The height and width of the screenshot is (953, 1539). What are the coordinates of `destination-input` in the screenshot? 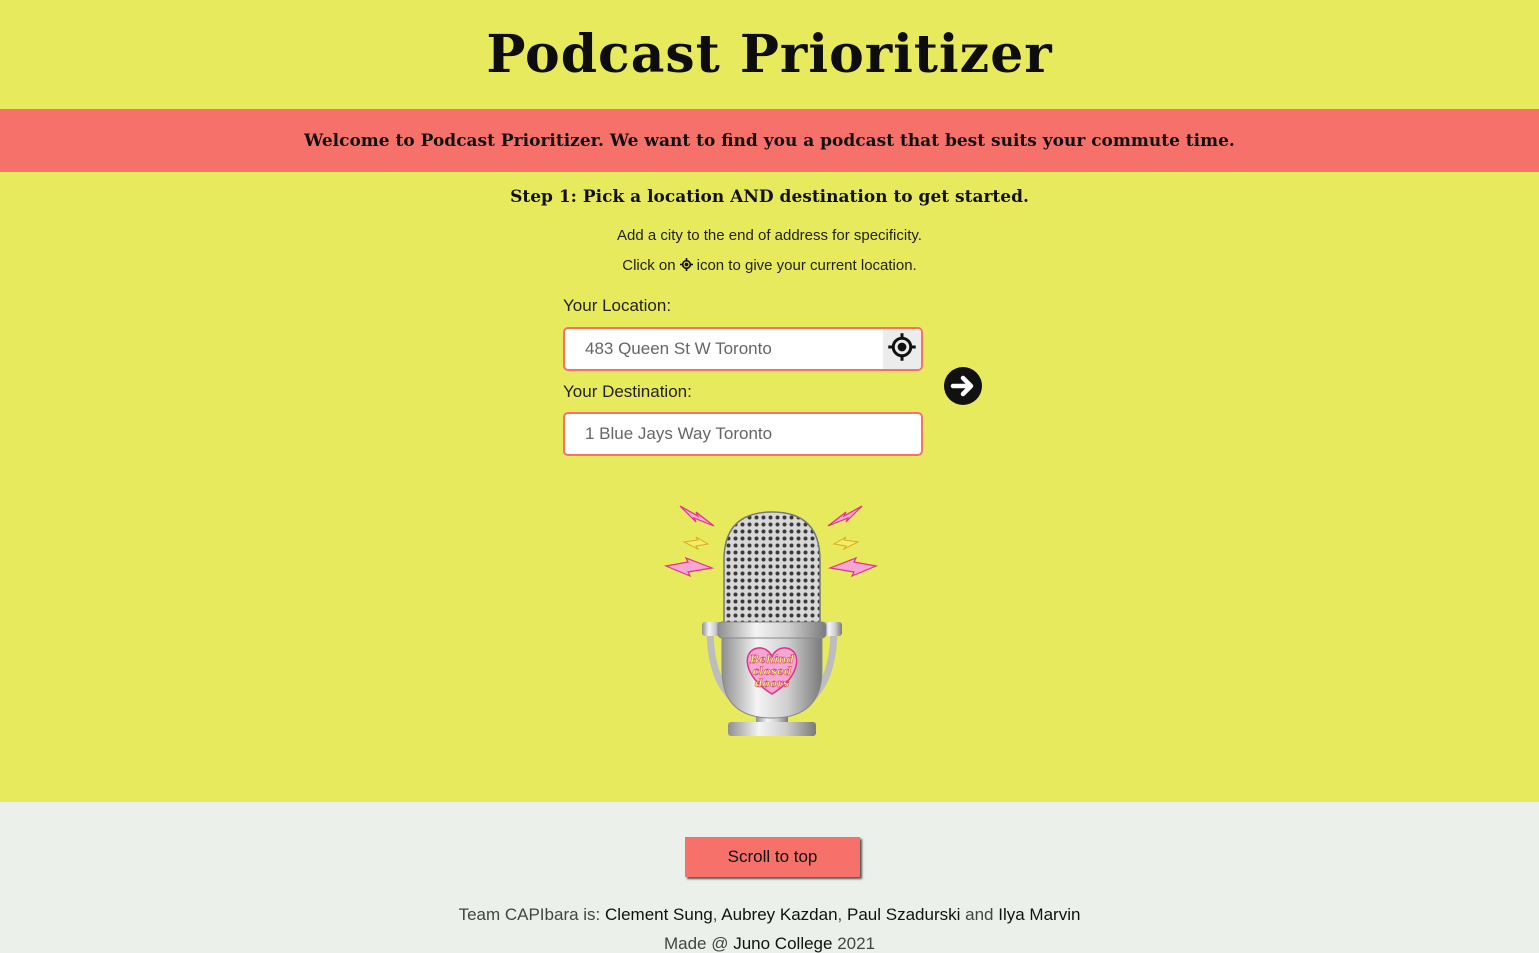 It's located at (725, 434).